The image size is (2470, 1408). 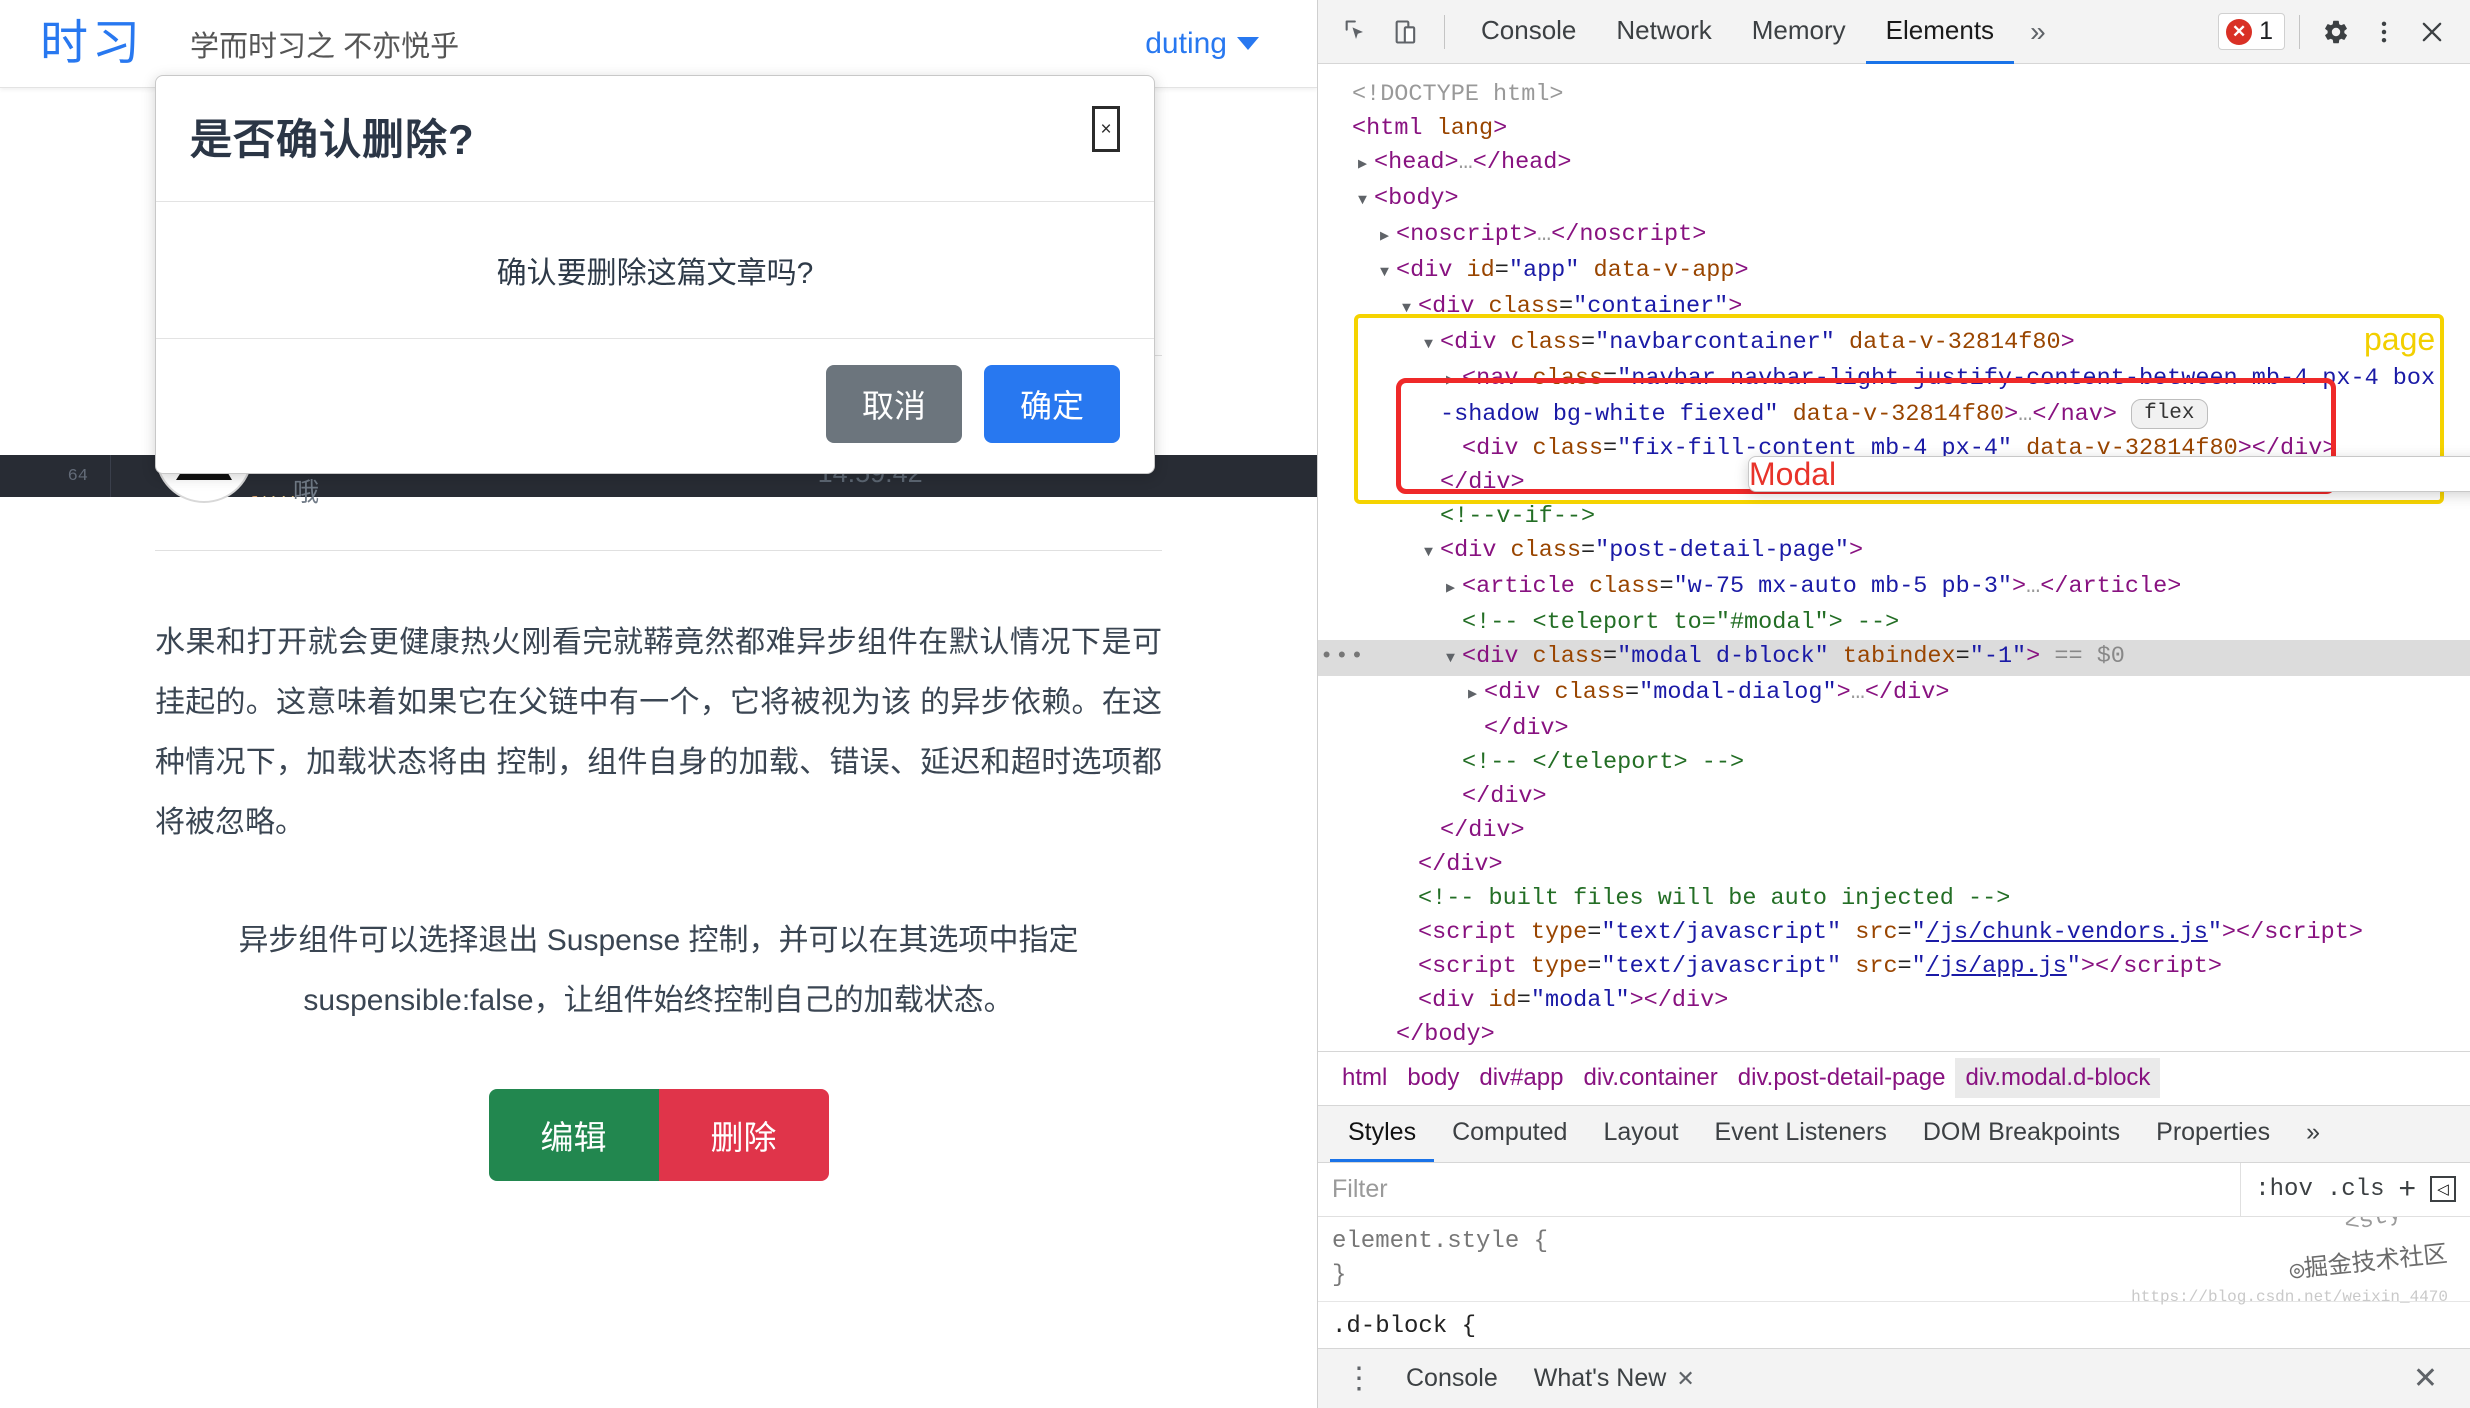 What do you see at coordinates (1894, 1325) in the screenshot?
I see `style-rule: .d-block {` at bounding box center [1894, 1325].